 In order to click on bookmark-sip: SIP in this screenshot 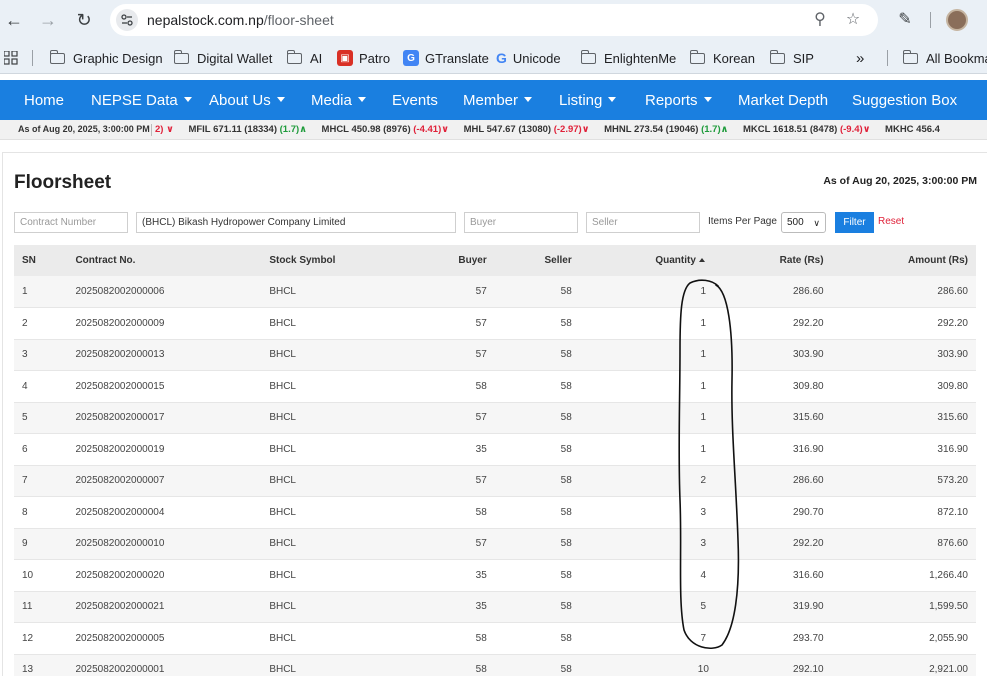, I will do `click(791, 58)`.